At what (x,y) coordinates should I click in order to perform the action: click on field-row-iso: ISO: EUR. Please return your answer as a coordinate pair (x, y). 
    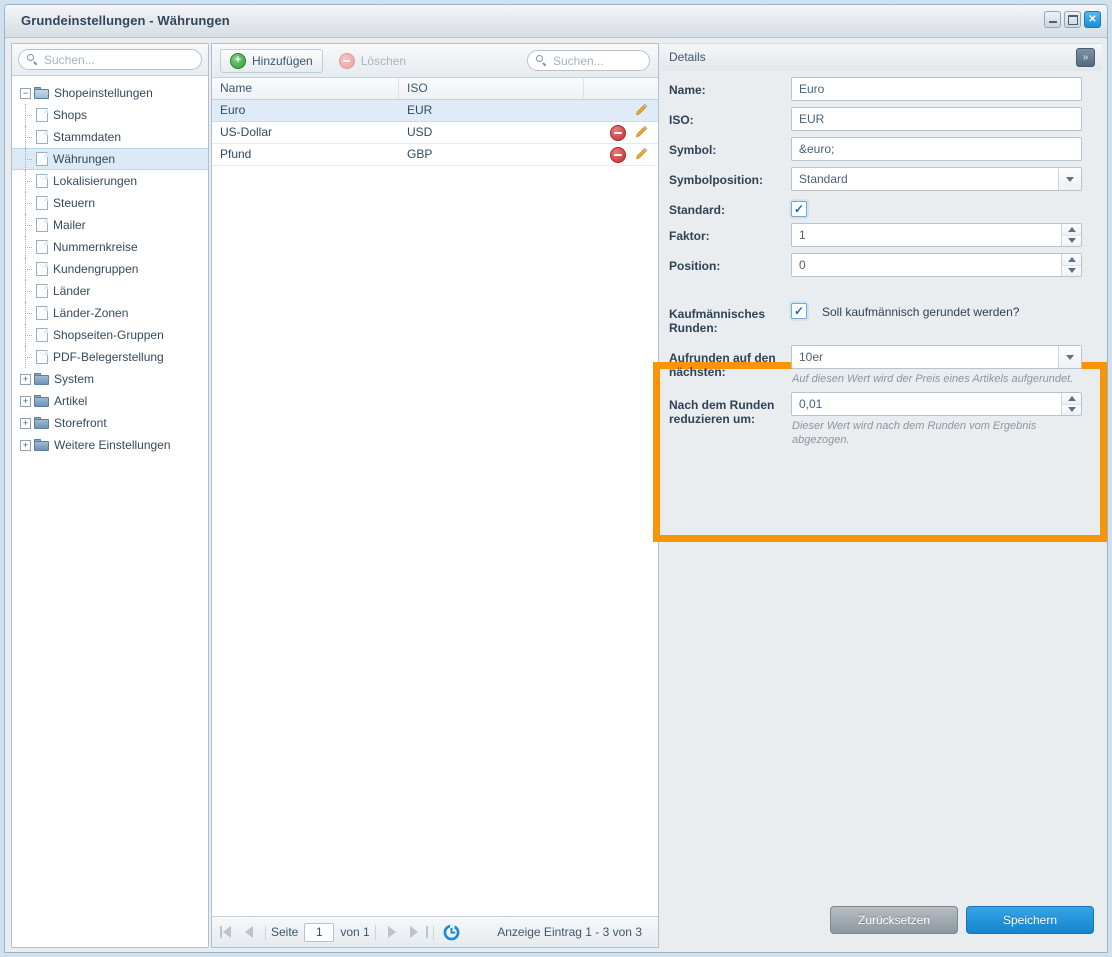
    Looking at the image, I should click on (881, 116).